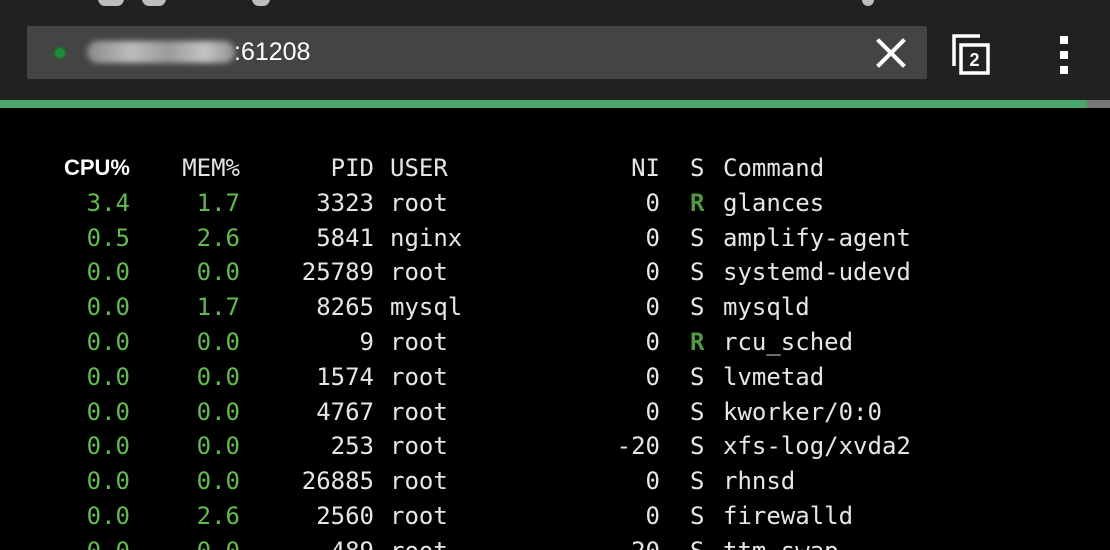 This screenshot has width=1110, height=550. I want to click on command-value: rcu_sched, so click(788, 342).